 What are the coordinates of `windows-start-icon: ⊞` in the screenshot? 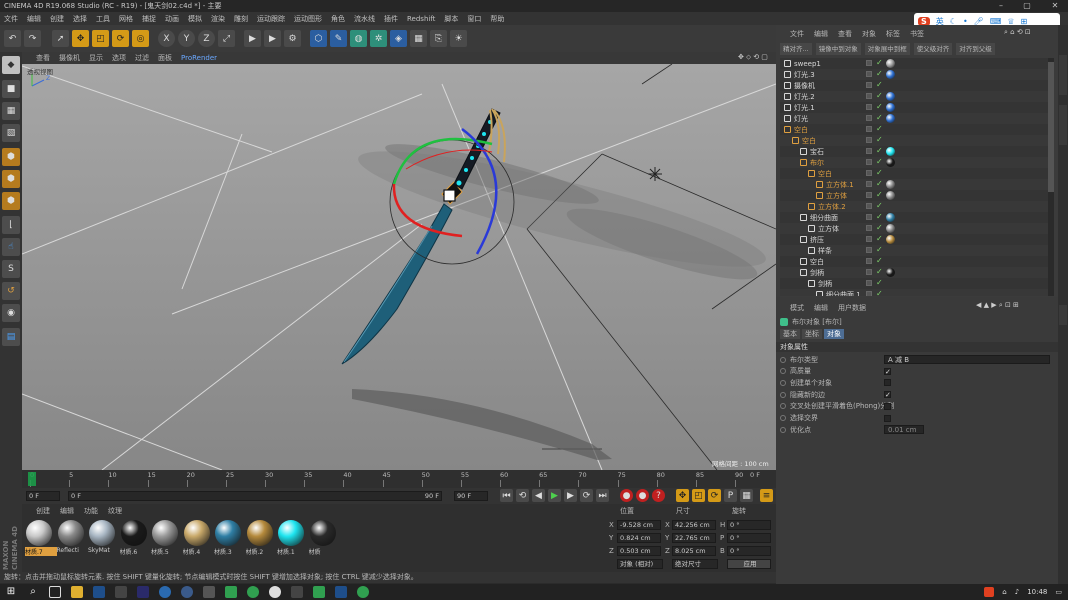 It's located at (11, 592).